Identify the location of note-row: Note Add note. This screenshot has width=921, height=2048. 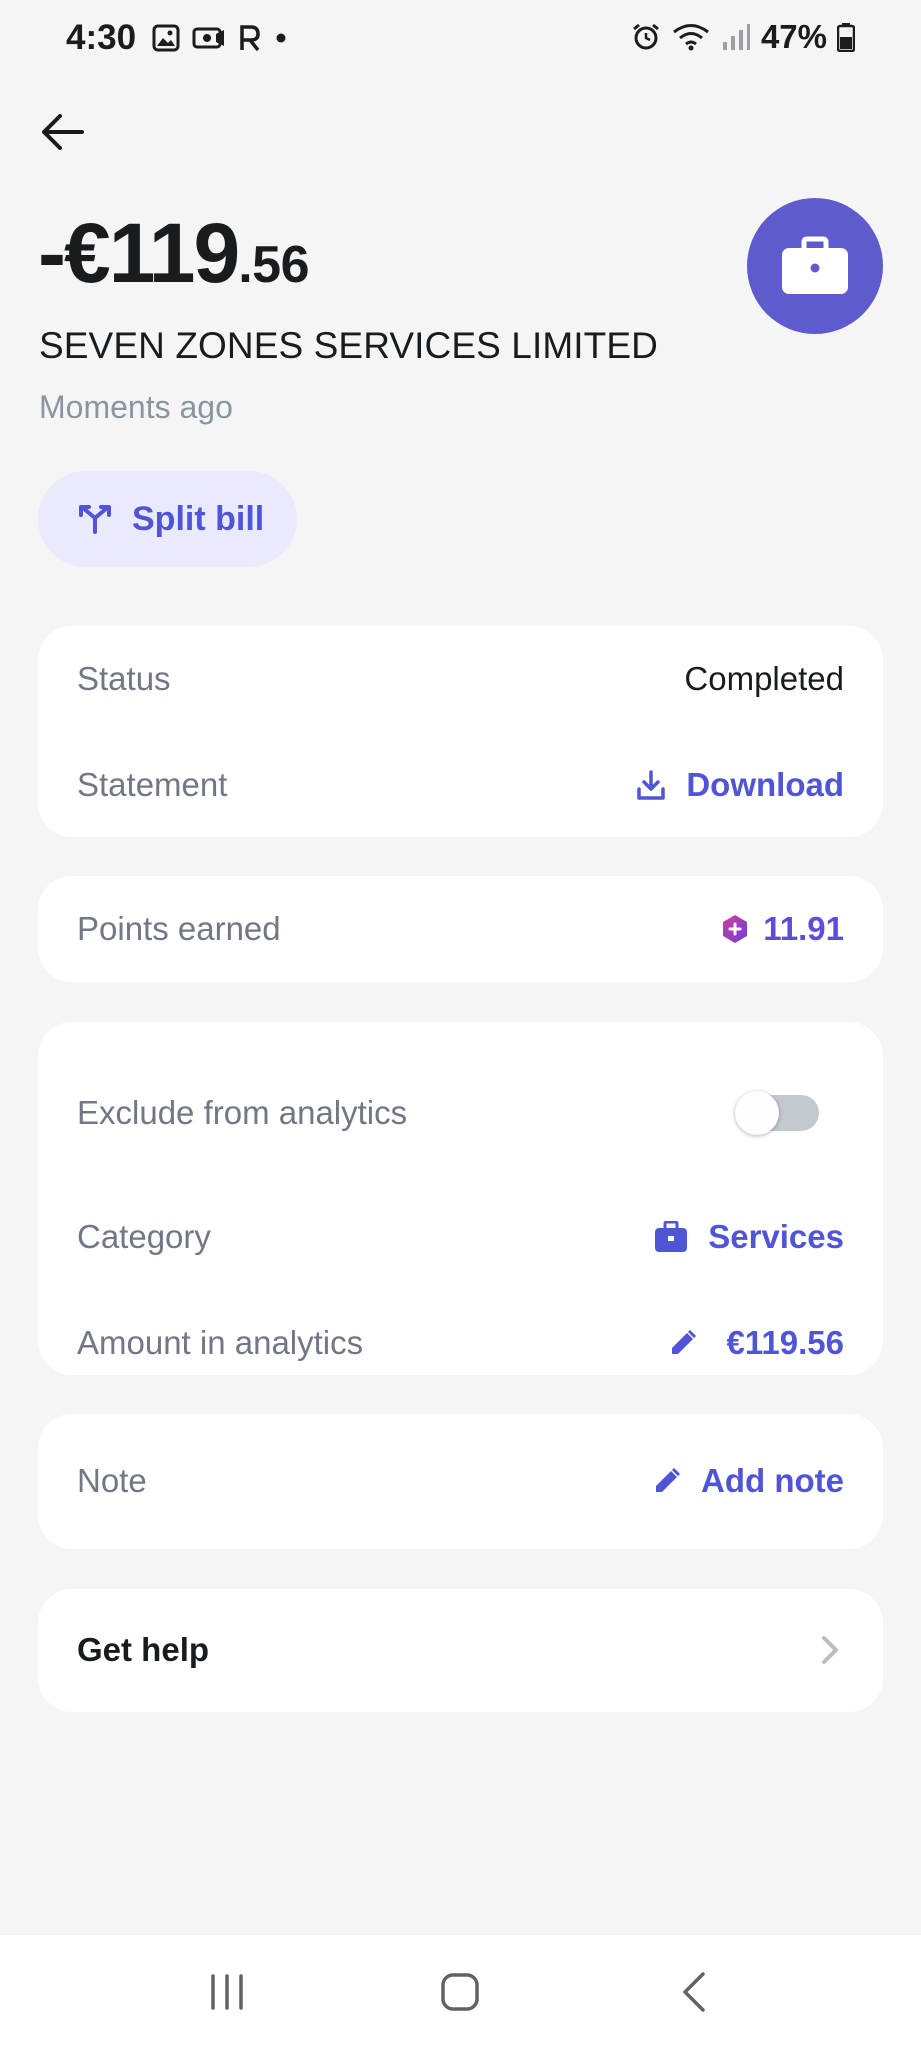
(460, 1481).